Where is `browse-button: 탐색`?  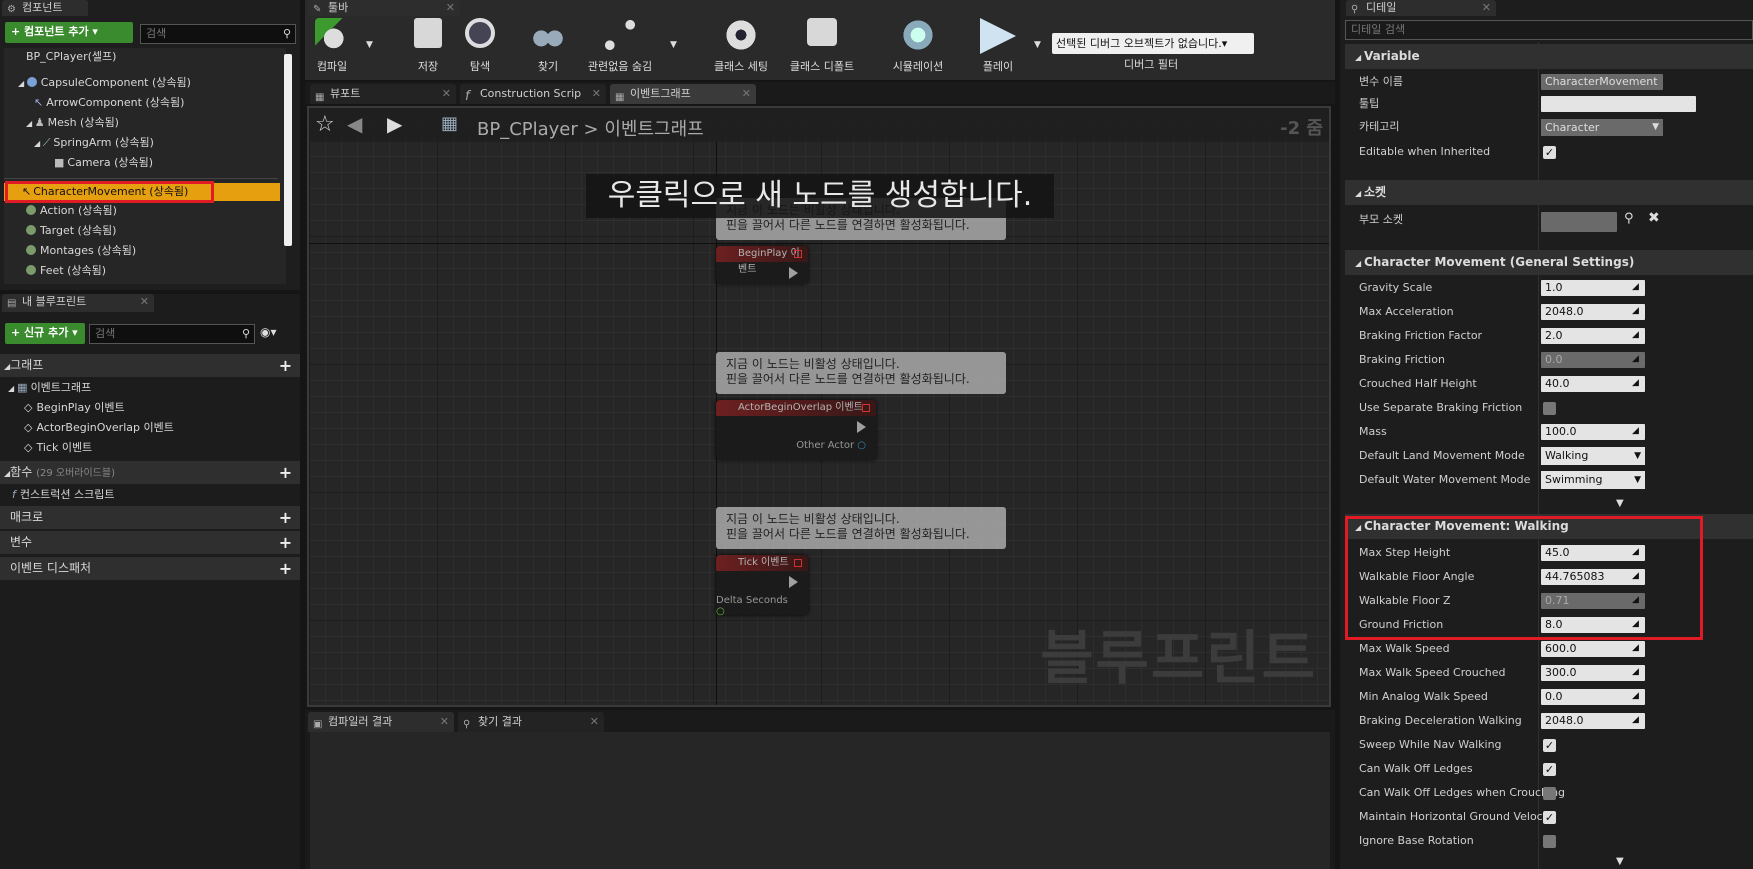 browse-button: 탐색 is located at coordinates (480, 44).